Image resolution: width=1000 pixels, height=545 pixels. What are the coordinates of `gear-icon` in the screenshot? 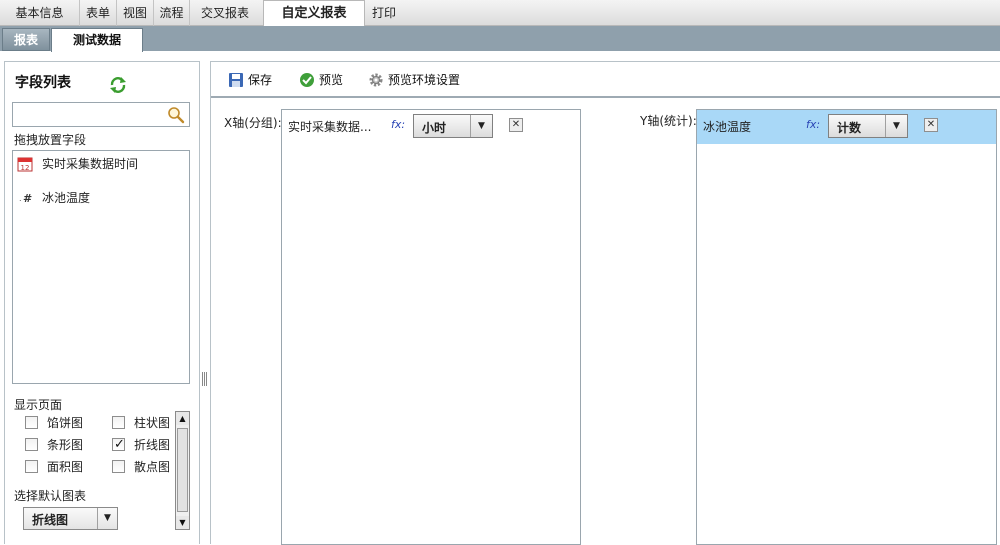 It's located at (376, 80).